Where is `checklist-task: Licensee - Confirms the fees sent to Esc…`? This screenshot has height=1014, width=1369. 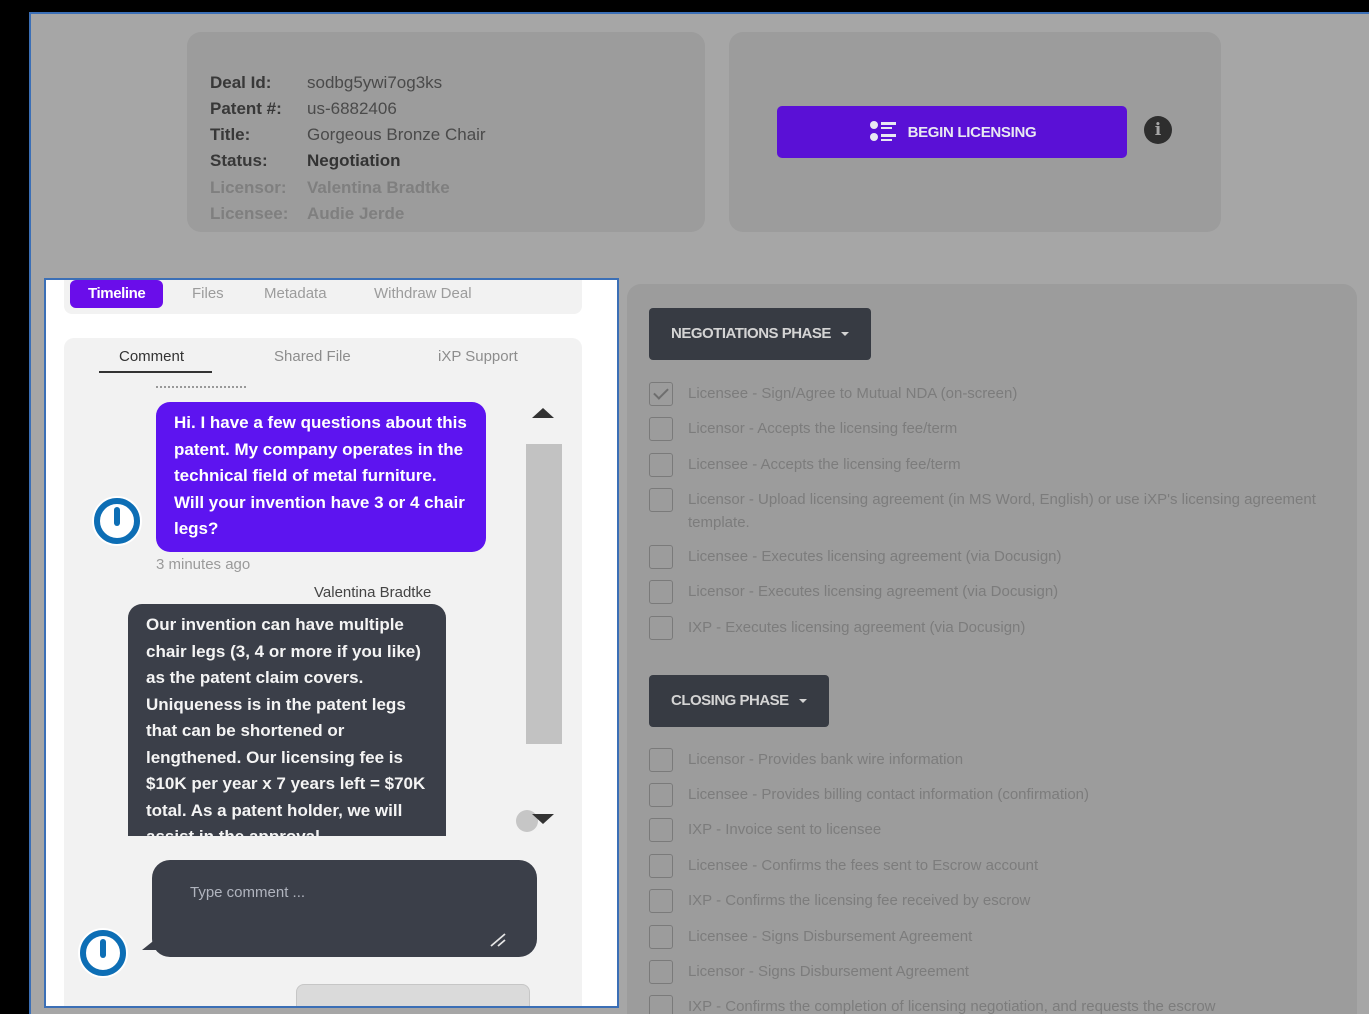
checklist-task: Licensee - Confirms the fees sent to Esc… is located at coordinates (988, 866).